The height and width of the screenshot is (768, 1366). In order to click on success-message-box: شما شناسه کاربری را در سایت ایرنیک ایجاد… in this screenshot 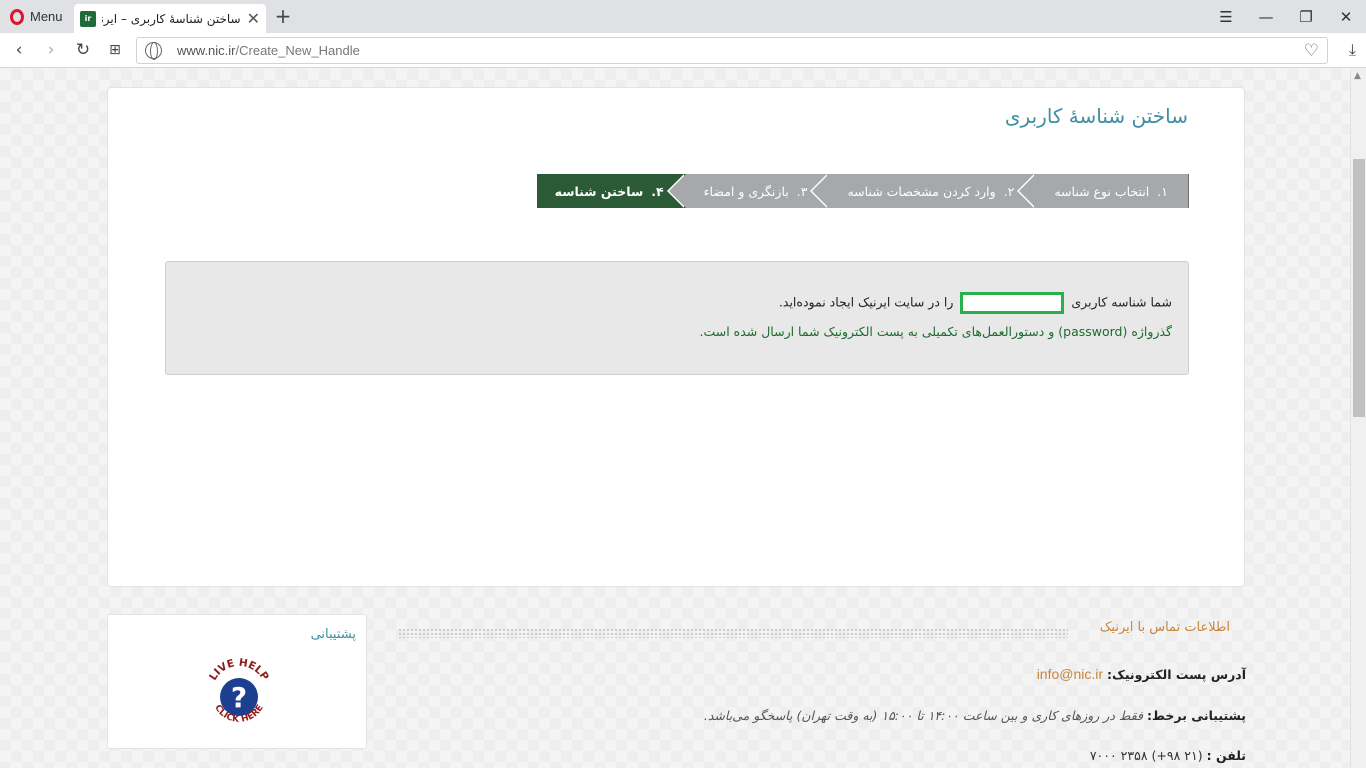, I will do `click(677, 318)`.